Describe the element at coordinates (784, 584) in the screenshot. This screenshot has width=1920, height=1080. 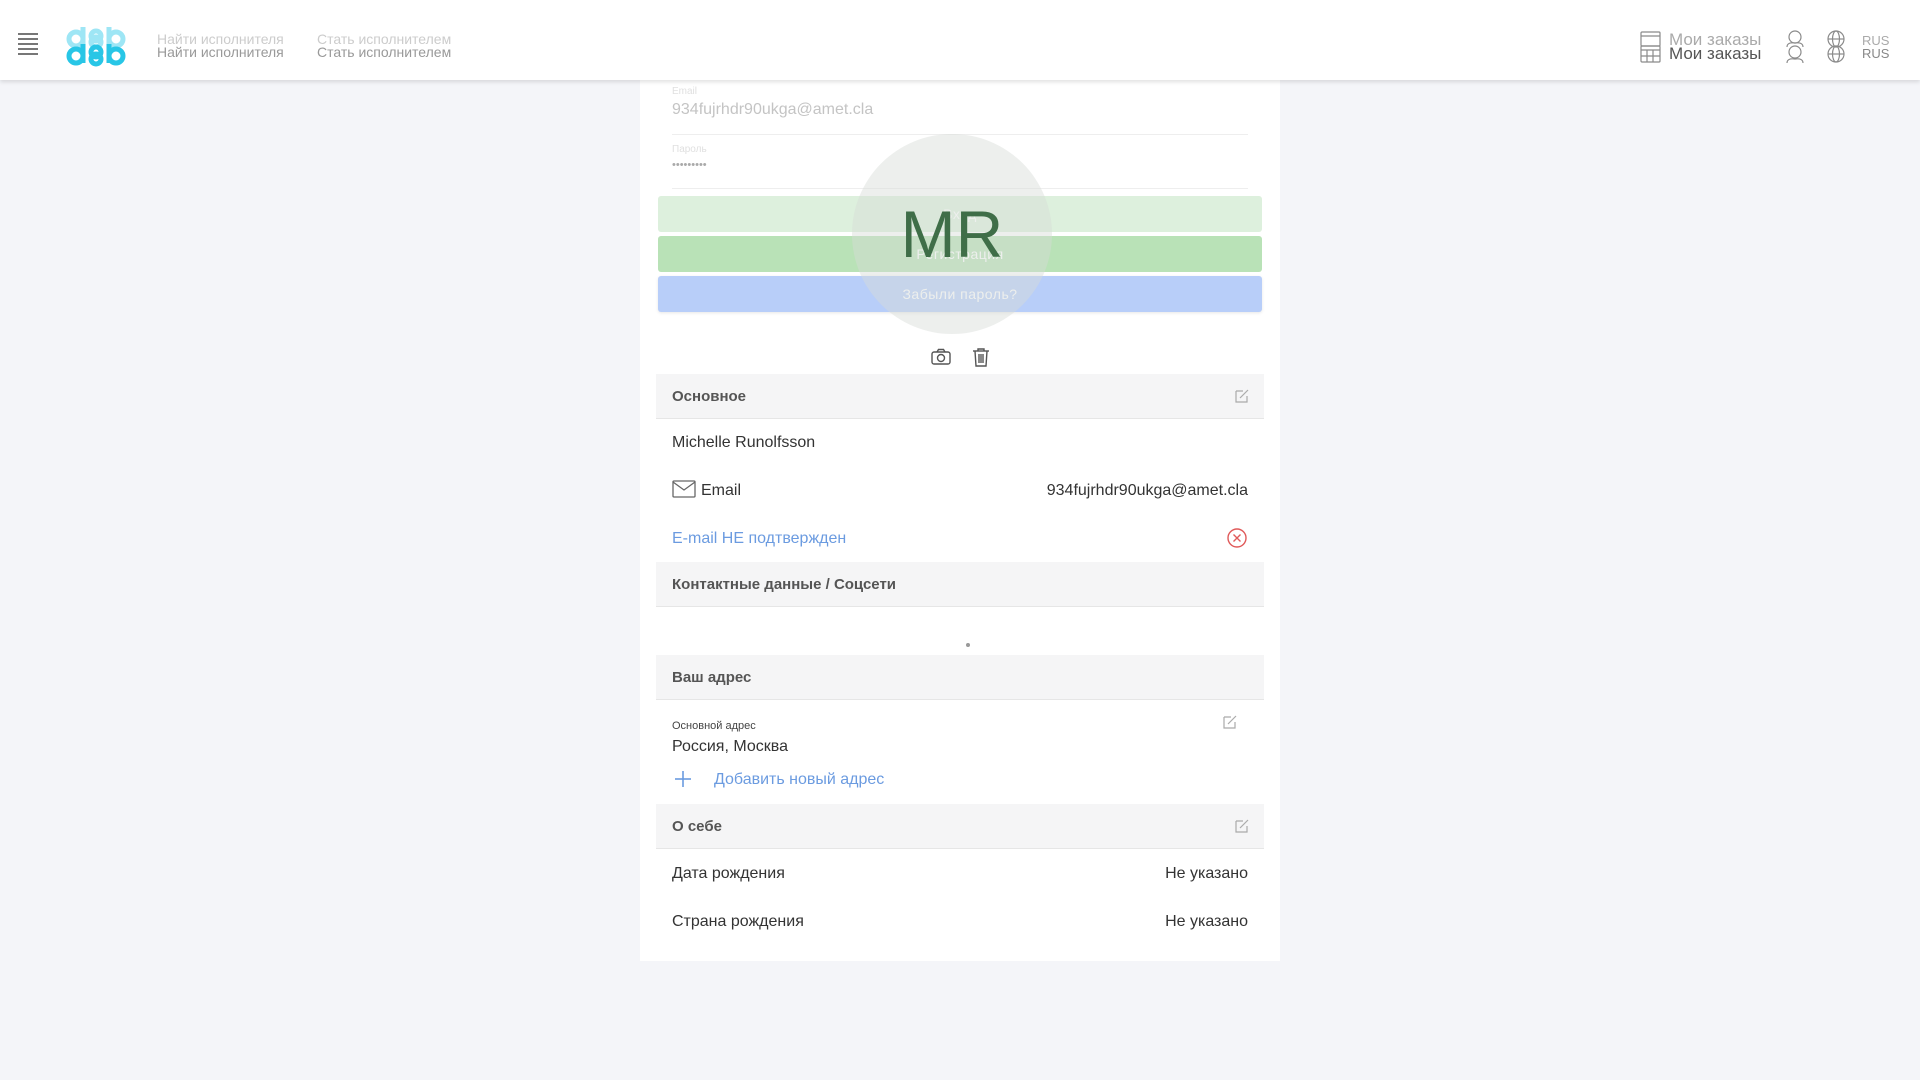
I see `section-contacts-title: Контактные данные / Соцсети` at that location.